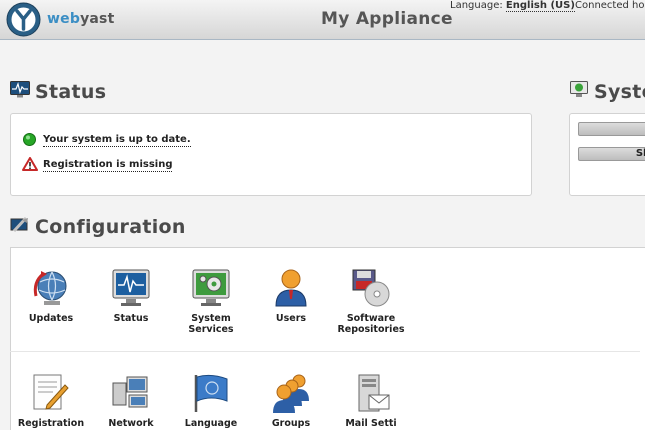 Image resolution: width=645 pixels, height=430 pixels. I want to click on language-selector: Language: English (US), so click(512, 6).